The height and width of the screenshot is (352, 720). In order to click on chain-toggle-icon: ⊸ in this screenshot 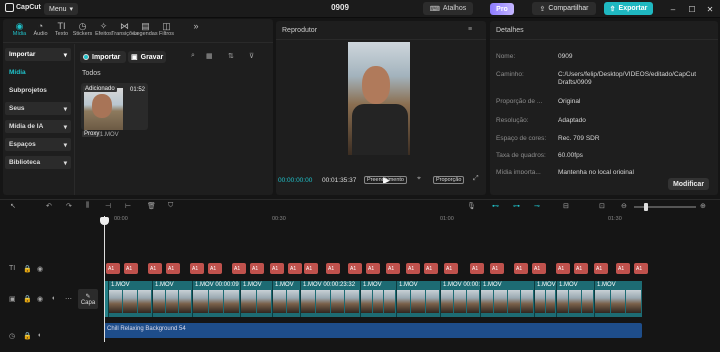, I will do `click(537, 206)`.